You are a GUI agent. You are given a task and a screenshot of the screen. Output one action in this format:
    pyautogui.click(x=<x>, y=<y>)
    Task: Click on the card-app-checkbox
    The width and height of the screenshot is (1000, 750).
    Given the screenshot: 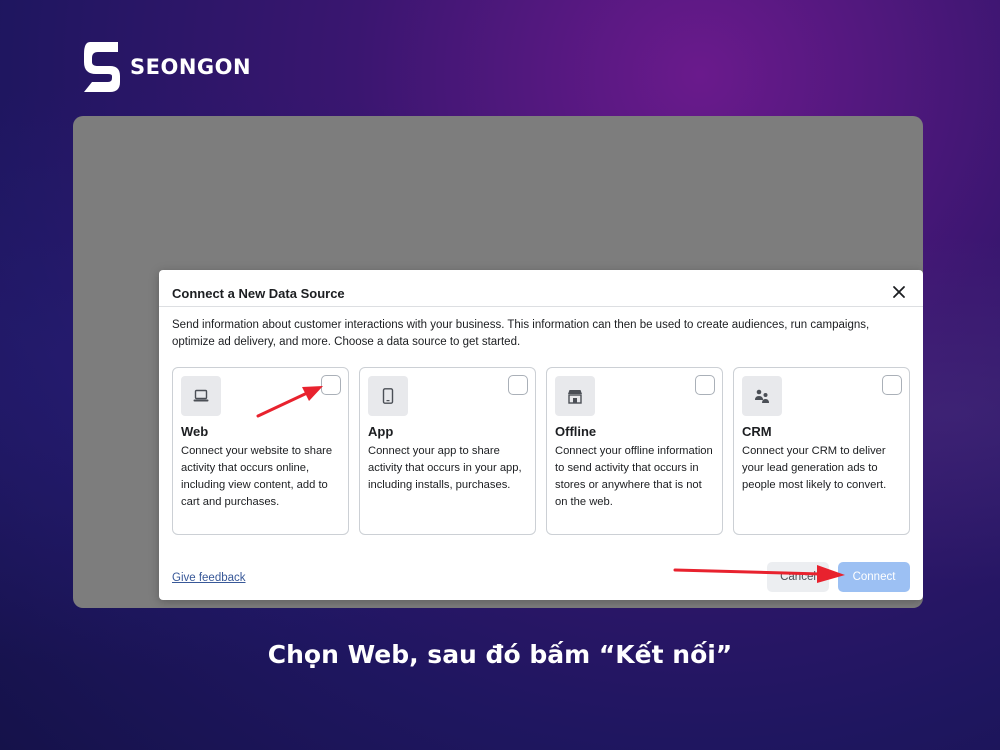 What is the action you would take?
    pyautogui.click(x=518, y=385)
    